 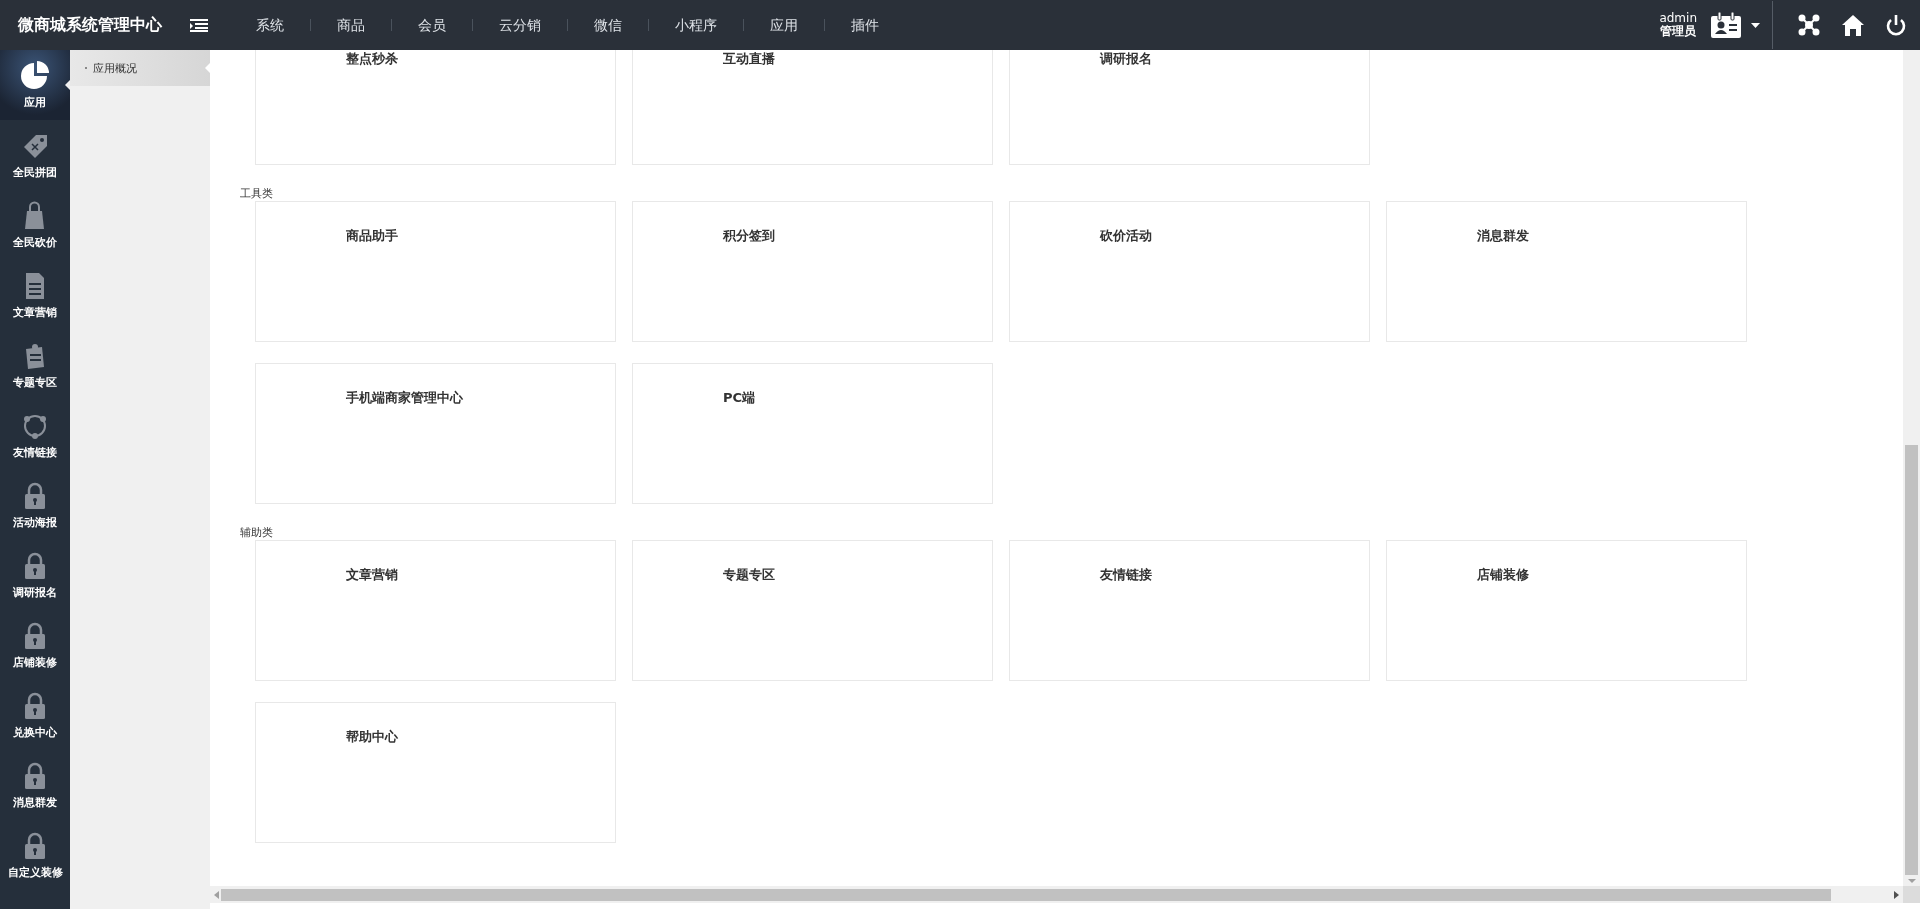 I want to click on nav-item: 微信, so click(x=607, y=25).